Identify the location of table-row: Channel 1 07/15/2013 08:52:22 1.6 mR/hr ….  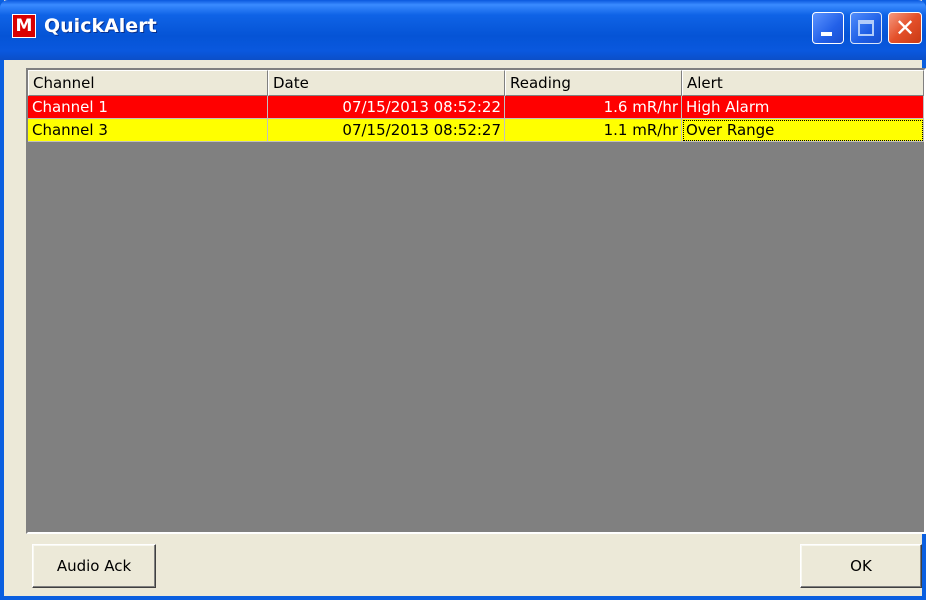
(476, 107).